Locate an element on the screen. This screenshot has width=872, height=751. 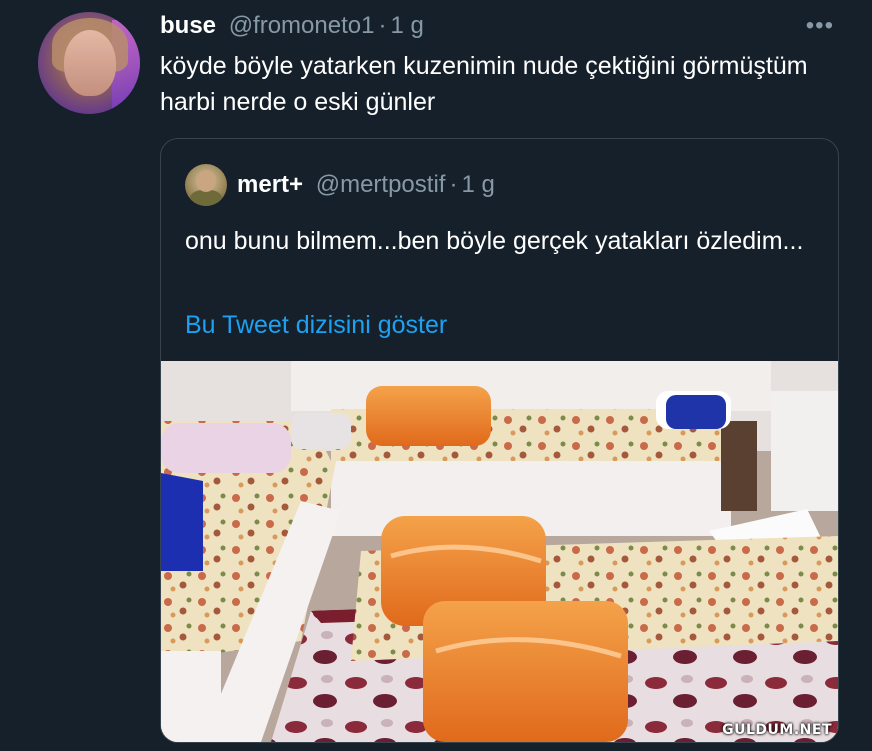
avatar-face is located at coordinates (90, 63).